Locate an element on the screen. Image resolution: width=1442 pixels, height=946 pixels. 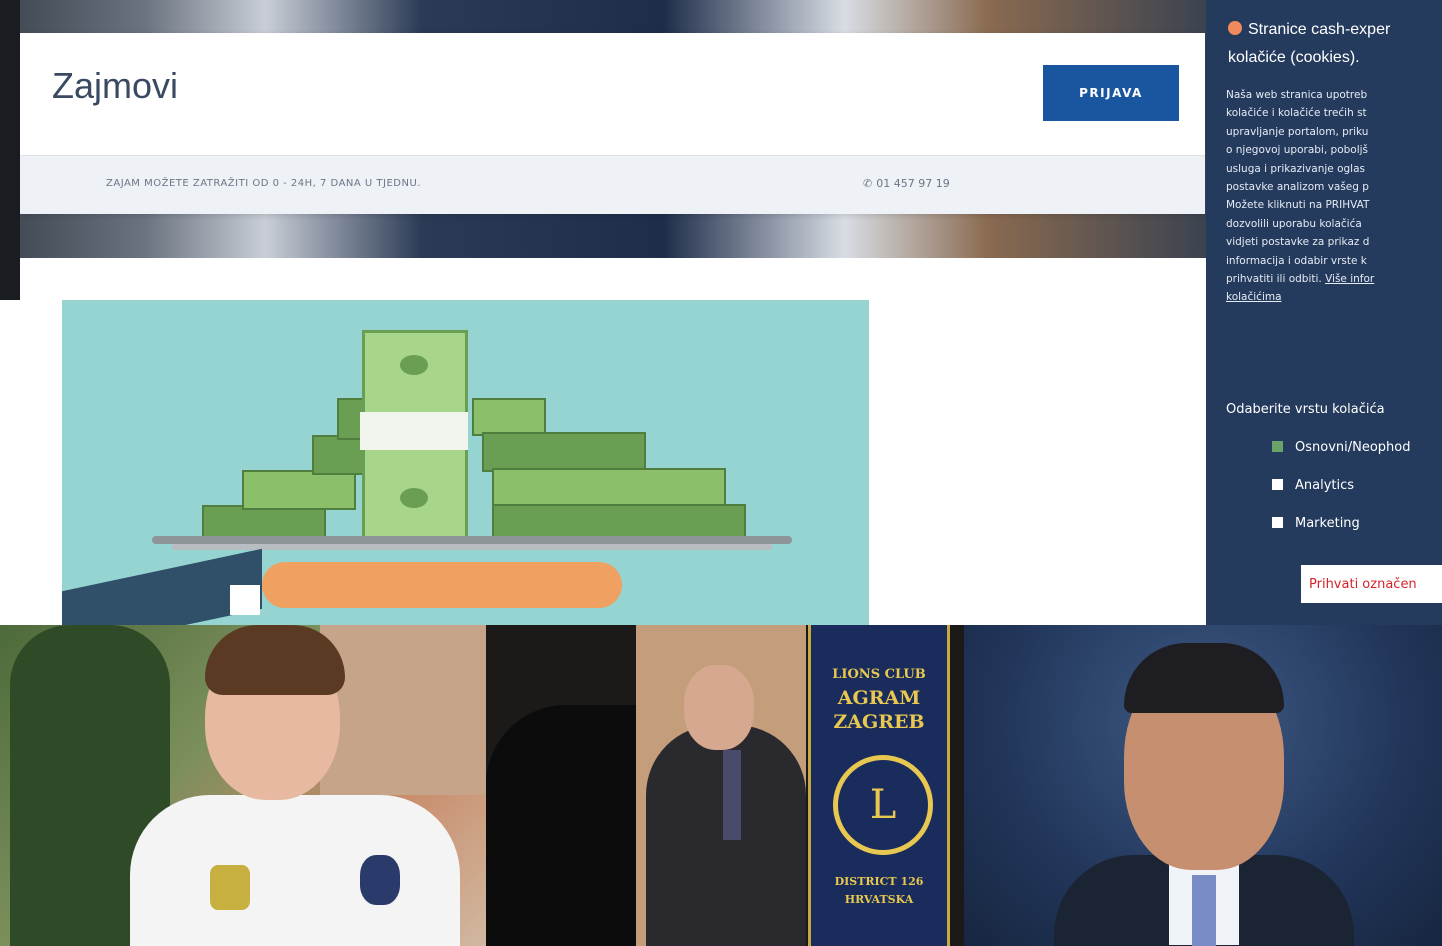
cookie-text-line: prihvatiti ili odbiti. is located at coordinates (1274, 279).